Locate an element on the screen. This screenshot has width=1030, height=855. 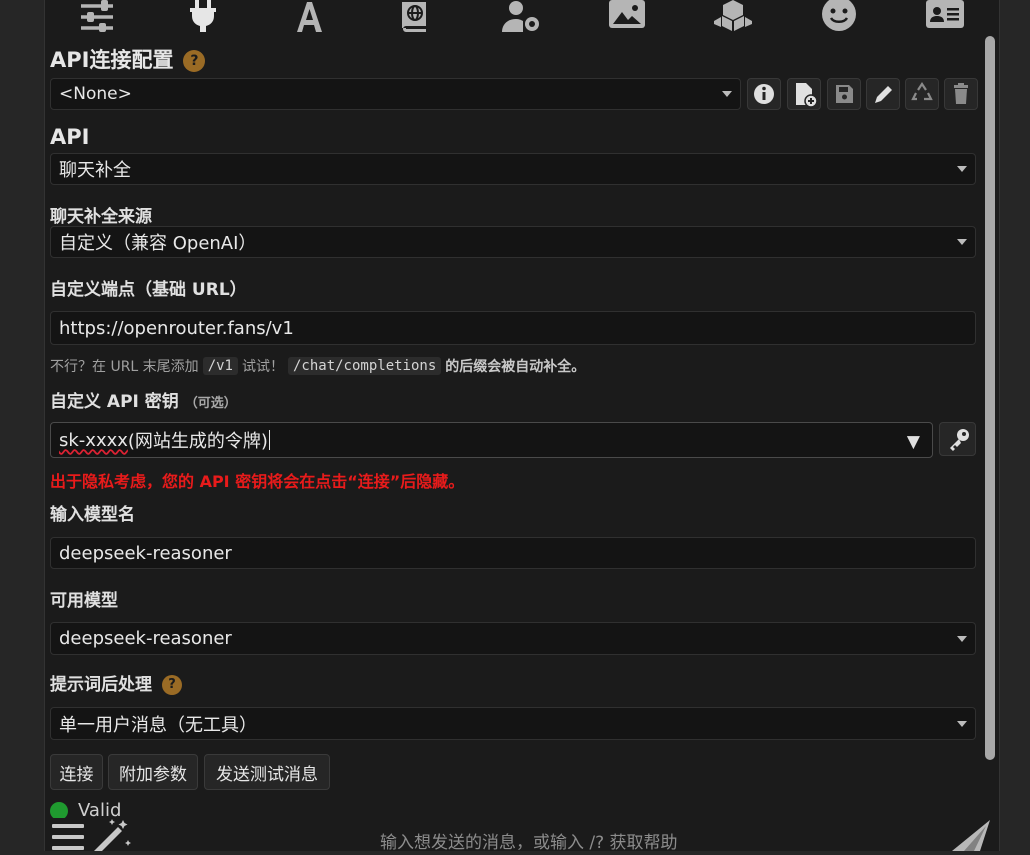
address-card-icon is located at coordinates (945, 16).